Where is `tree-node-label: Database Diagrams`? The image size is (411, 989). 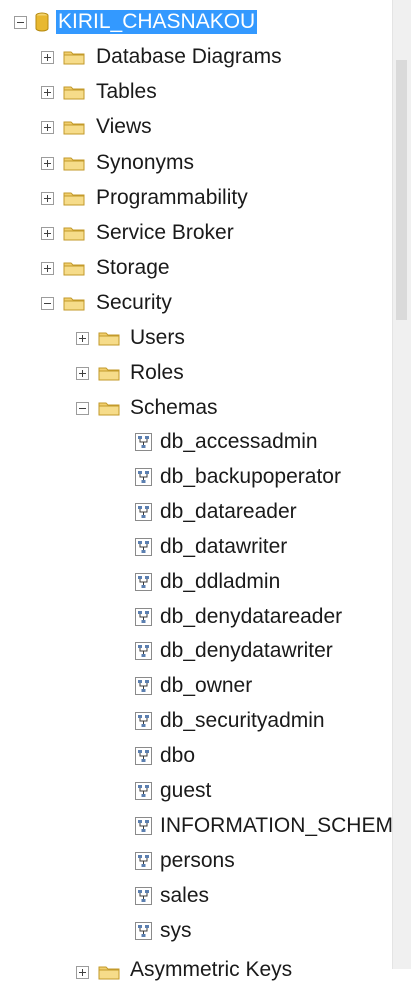 tree-node-label: Database Diagrams is located at coordinates (189, 56).